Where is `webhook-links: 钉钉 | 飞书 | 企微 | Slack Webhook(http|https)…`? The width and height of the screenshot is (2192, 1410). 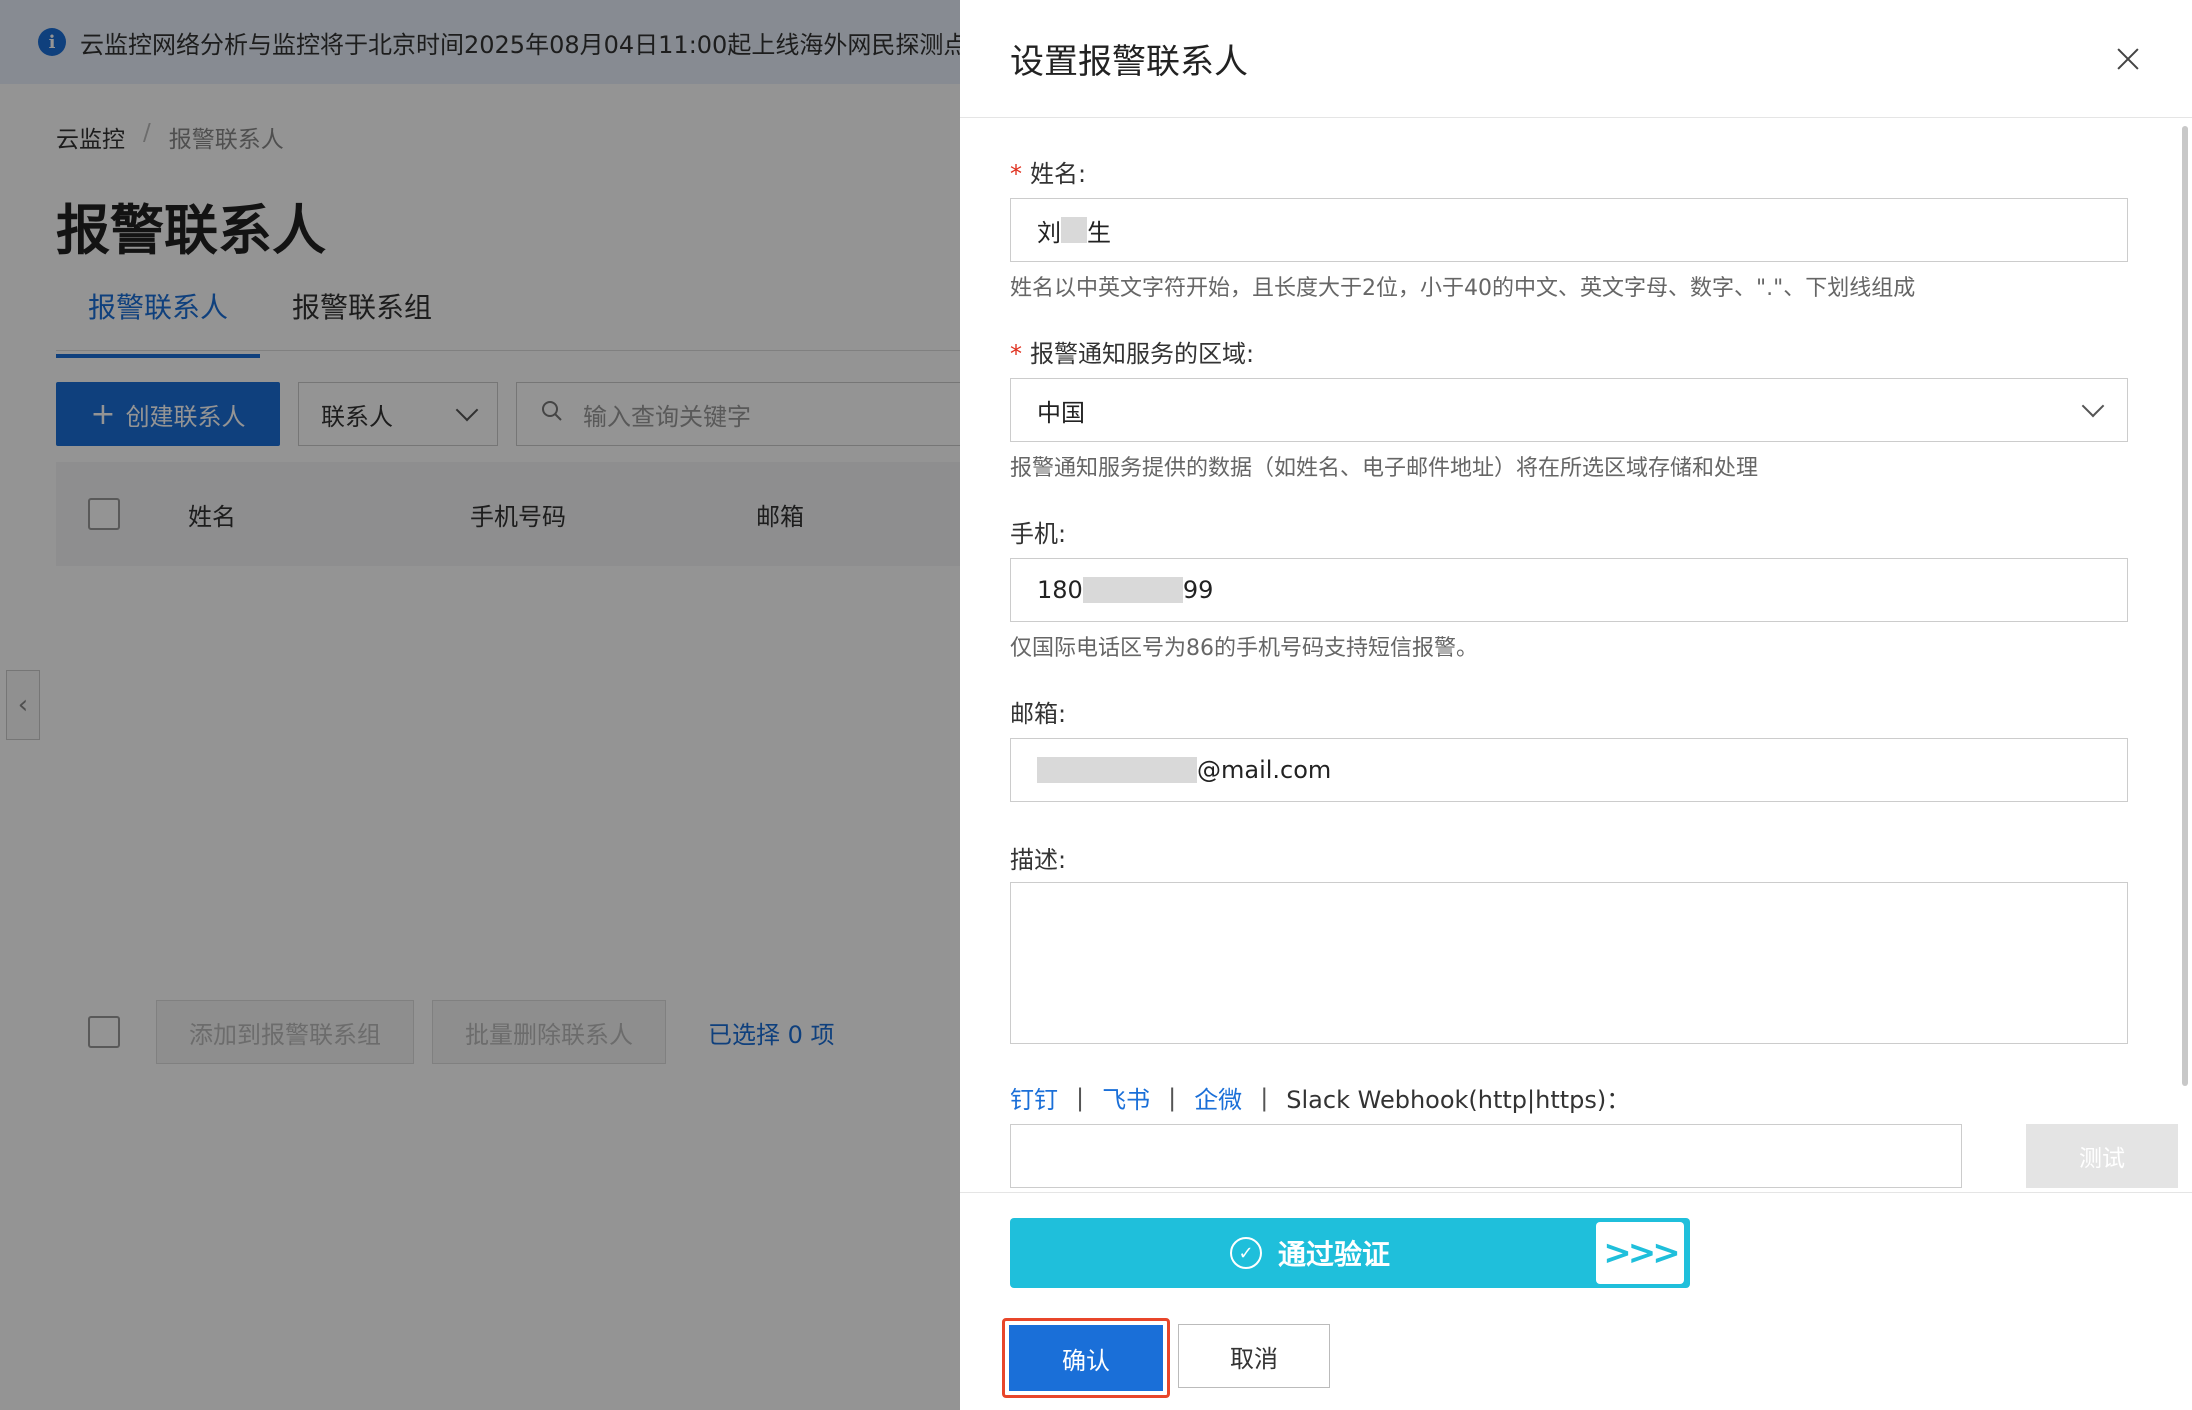 webhook-links: 钉钉 | 飞书 | 企微 | Slack Webhook(http|https)… is located at coordinates (1320, 1097).